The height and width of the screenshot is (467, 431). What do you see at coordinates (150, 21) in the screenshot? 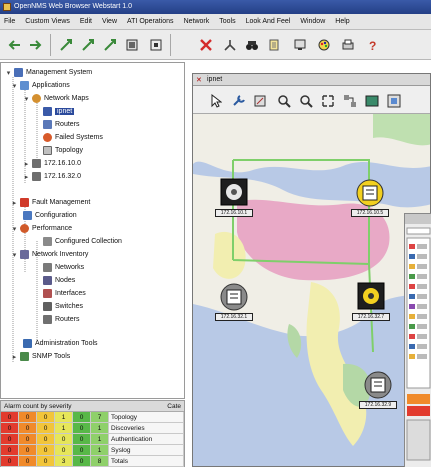
I see `menu-ati-operations: ATI Operations` at bounding box center [150, 21].